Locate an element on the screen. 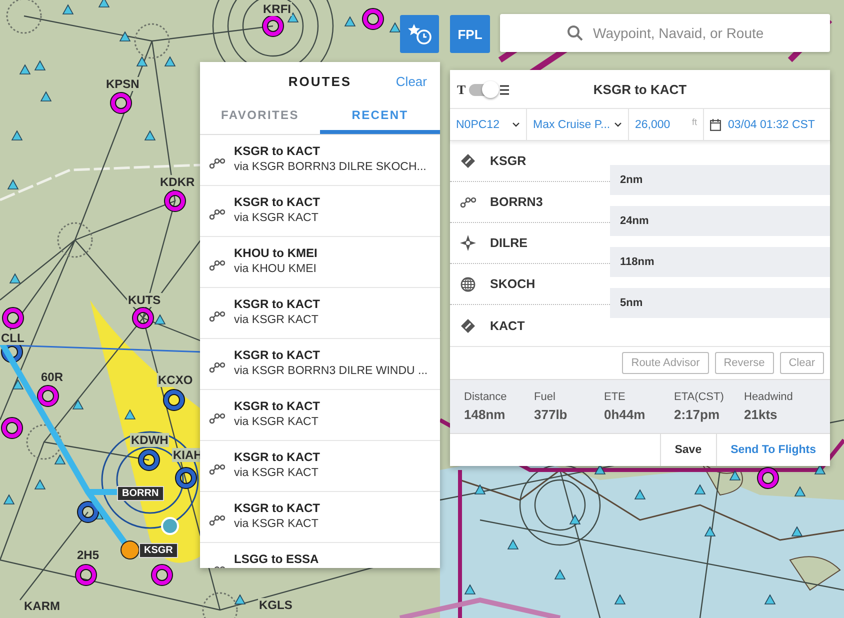 The image size is (844, 618). stat-label: Distance is located at coordinates (486, 397).